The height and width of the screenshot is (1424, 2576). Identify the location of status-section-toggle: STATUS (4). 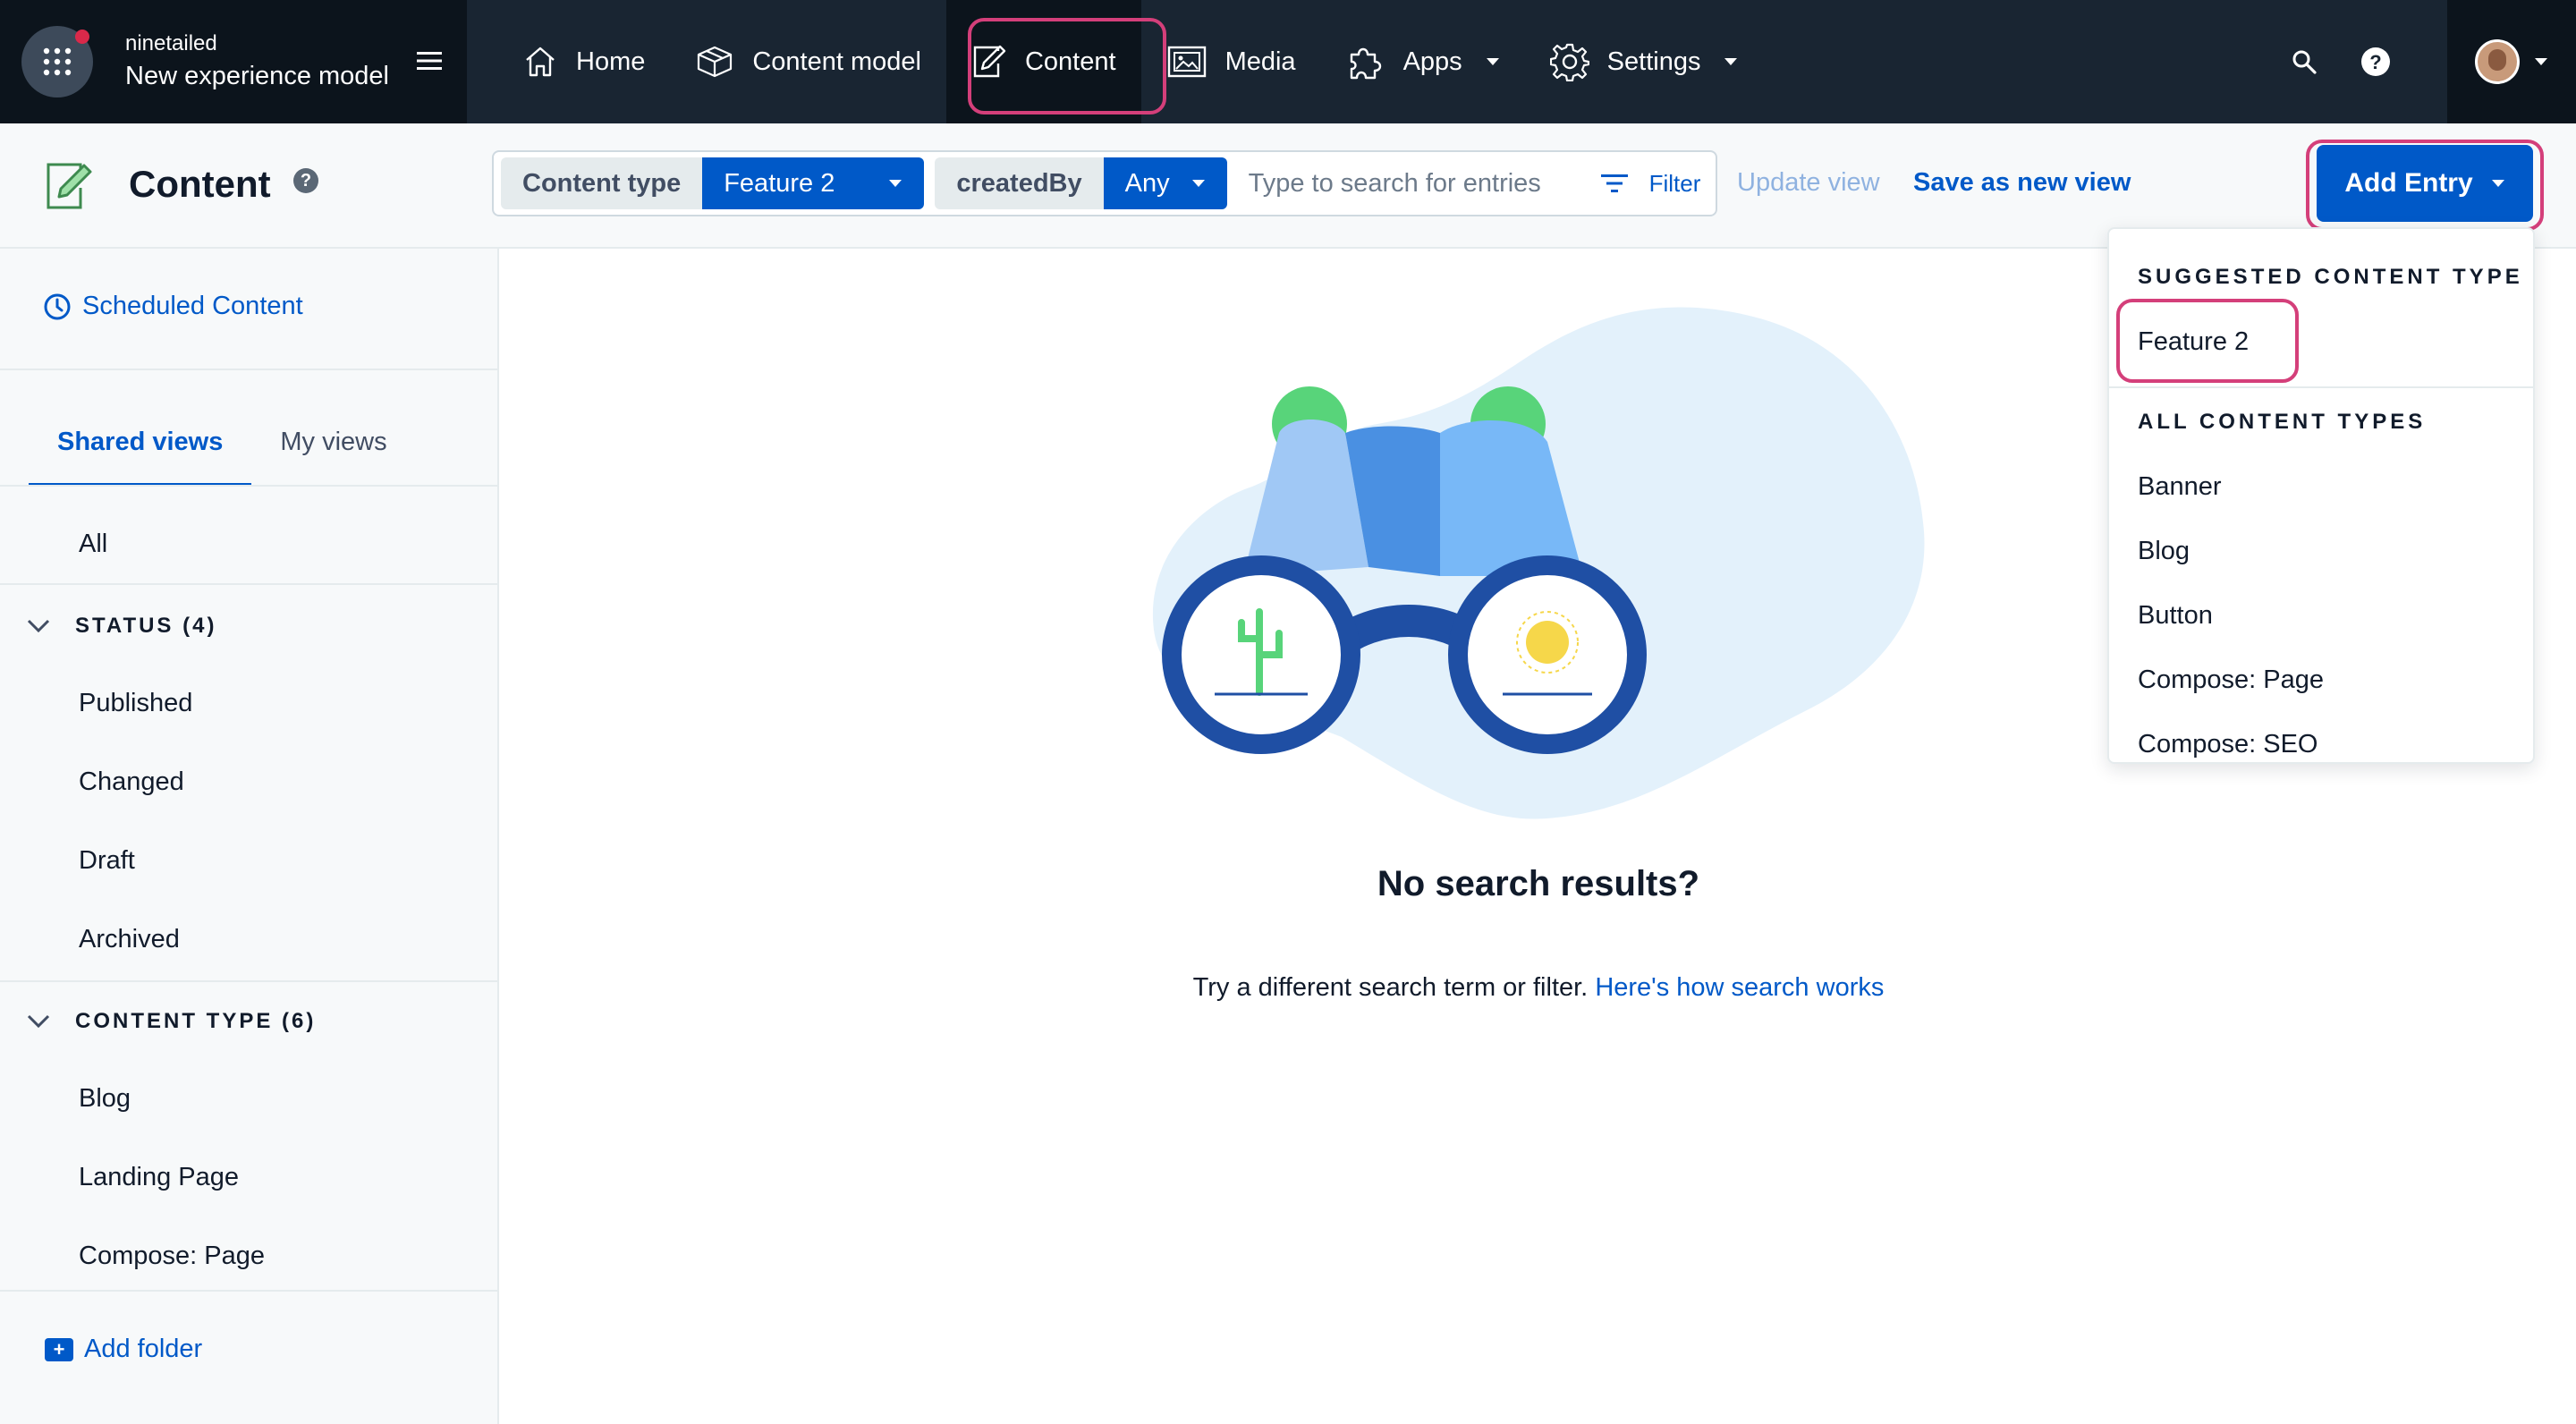
(121, 626).